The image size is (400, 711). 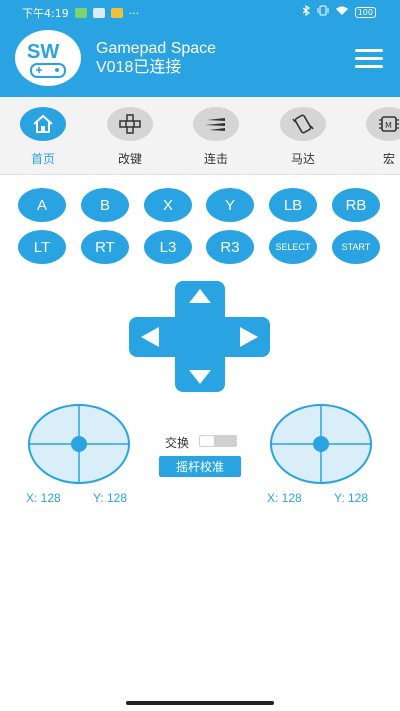 What do you see at coordinates (42, 159) in the screenshot?
I see `tab-home-label: 首页` at bounding box center [42, 159].